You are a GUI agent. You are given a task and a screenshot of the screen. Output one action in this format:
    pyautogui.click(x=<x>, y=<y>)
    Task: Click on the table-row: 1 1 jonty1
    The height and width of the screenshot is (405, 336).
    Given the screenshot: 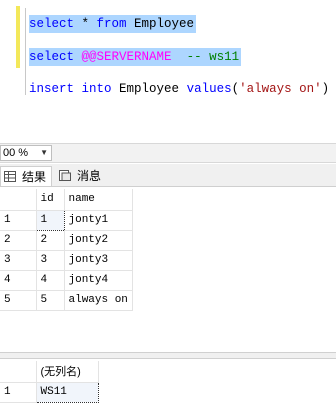 What is the action you would take?
    pyautogui.click(x=66, y=220)
    